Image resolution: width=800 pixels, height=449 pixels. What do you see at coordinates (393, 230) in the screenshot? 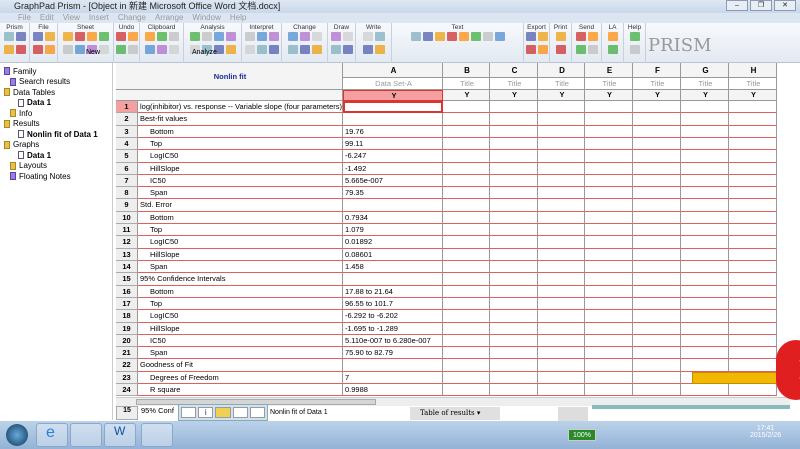
I see `value-cell: 1.079` at bounding box center [393, 230].